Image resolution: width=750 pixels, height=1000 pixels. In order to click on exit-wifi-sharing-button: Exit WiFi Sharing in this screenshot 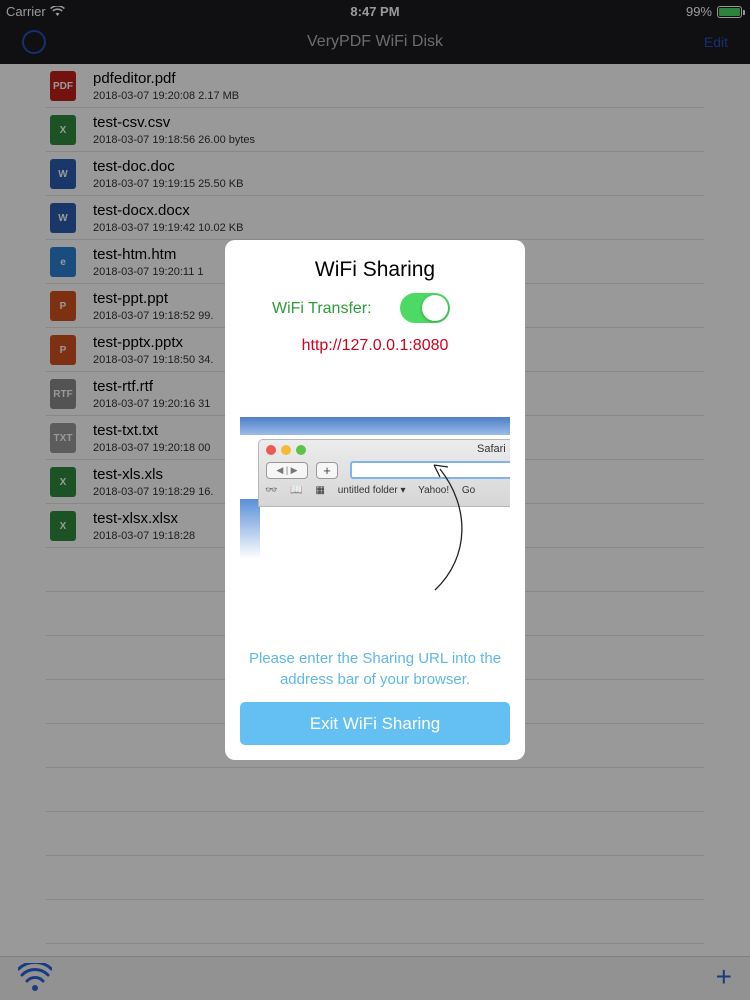, I will do `click(375, 723)`.